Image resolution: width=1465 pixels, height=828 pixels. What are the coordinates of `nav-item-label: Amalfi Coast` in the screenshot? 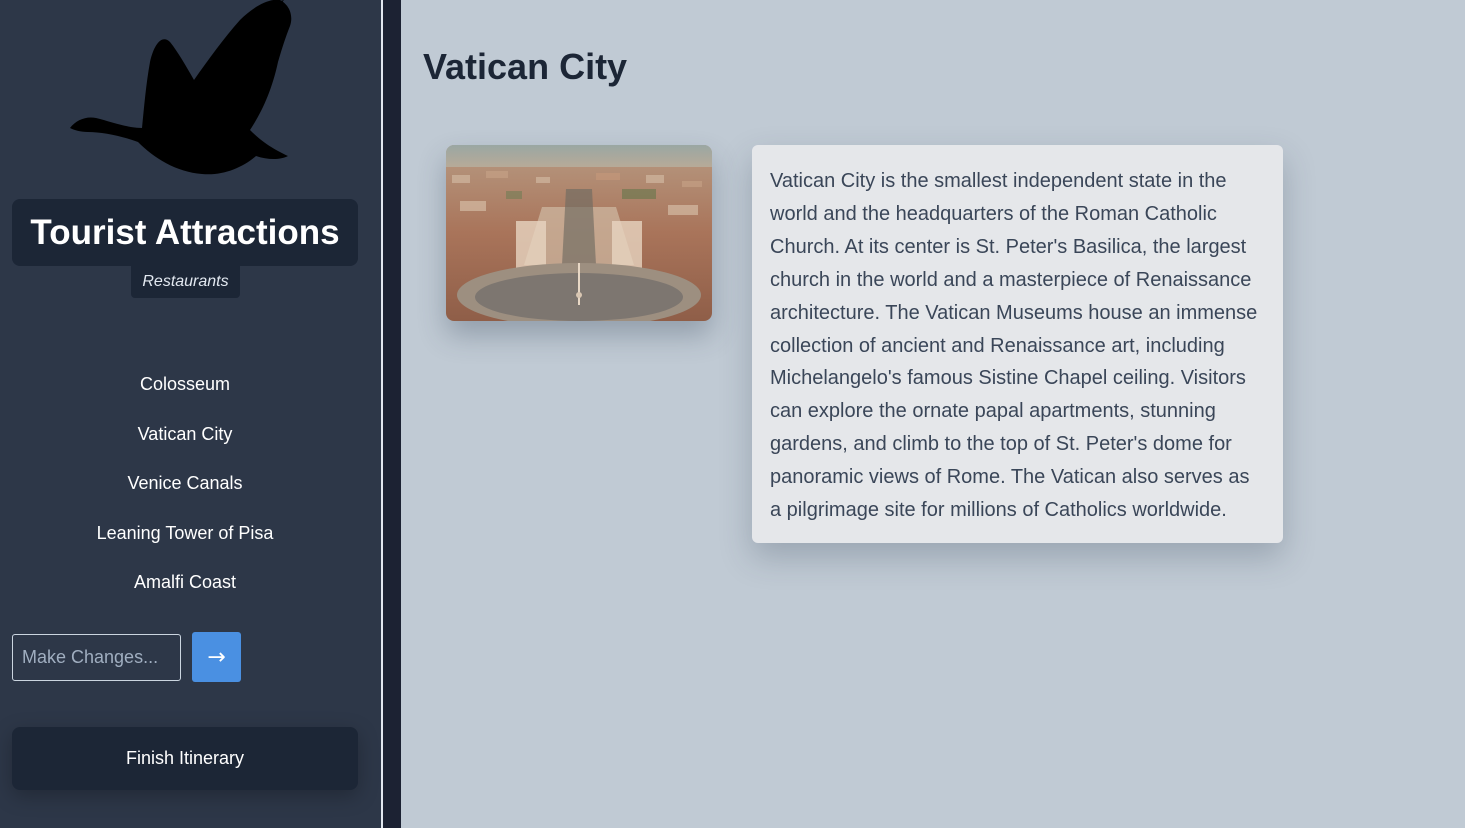 It's located at (185, 582).